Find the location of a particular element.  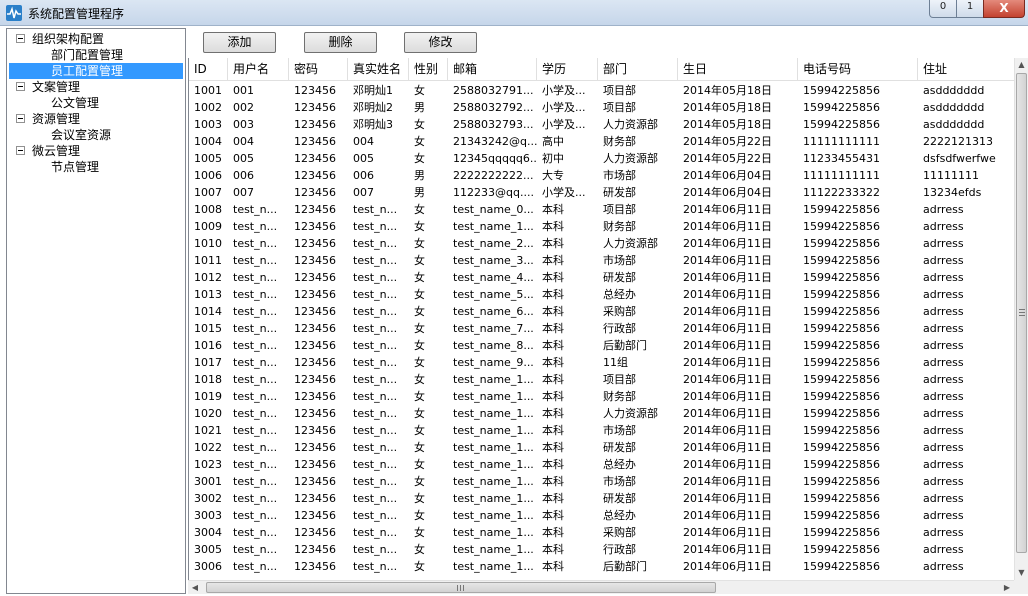

horizontal-scrollbar: ◀ ▶ is located at coordinates (601, 587).